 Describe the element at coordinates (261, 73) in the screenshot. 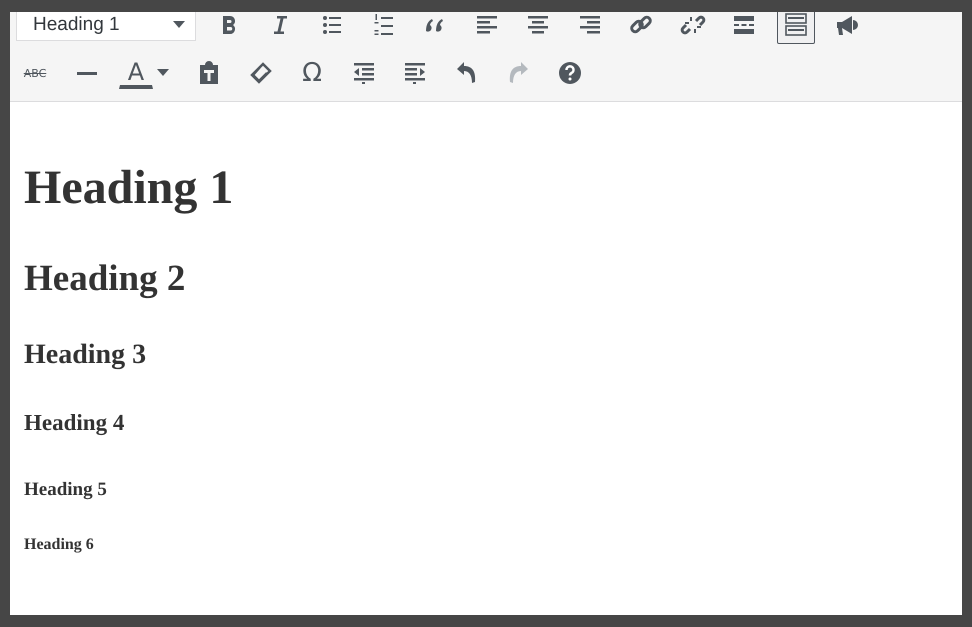

I see `eraser-icon` at that location.